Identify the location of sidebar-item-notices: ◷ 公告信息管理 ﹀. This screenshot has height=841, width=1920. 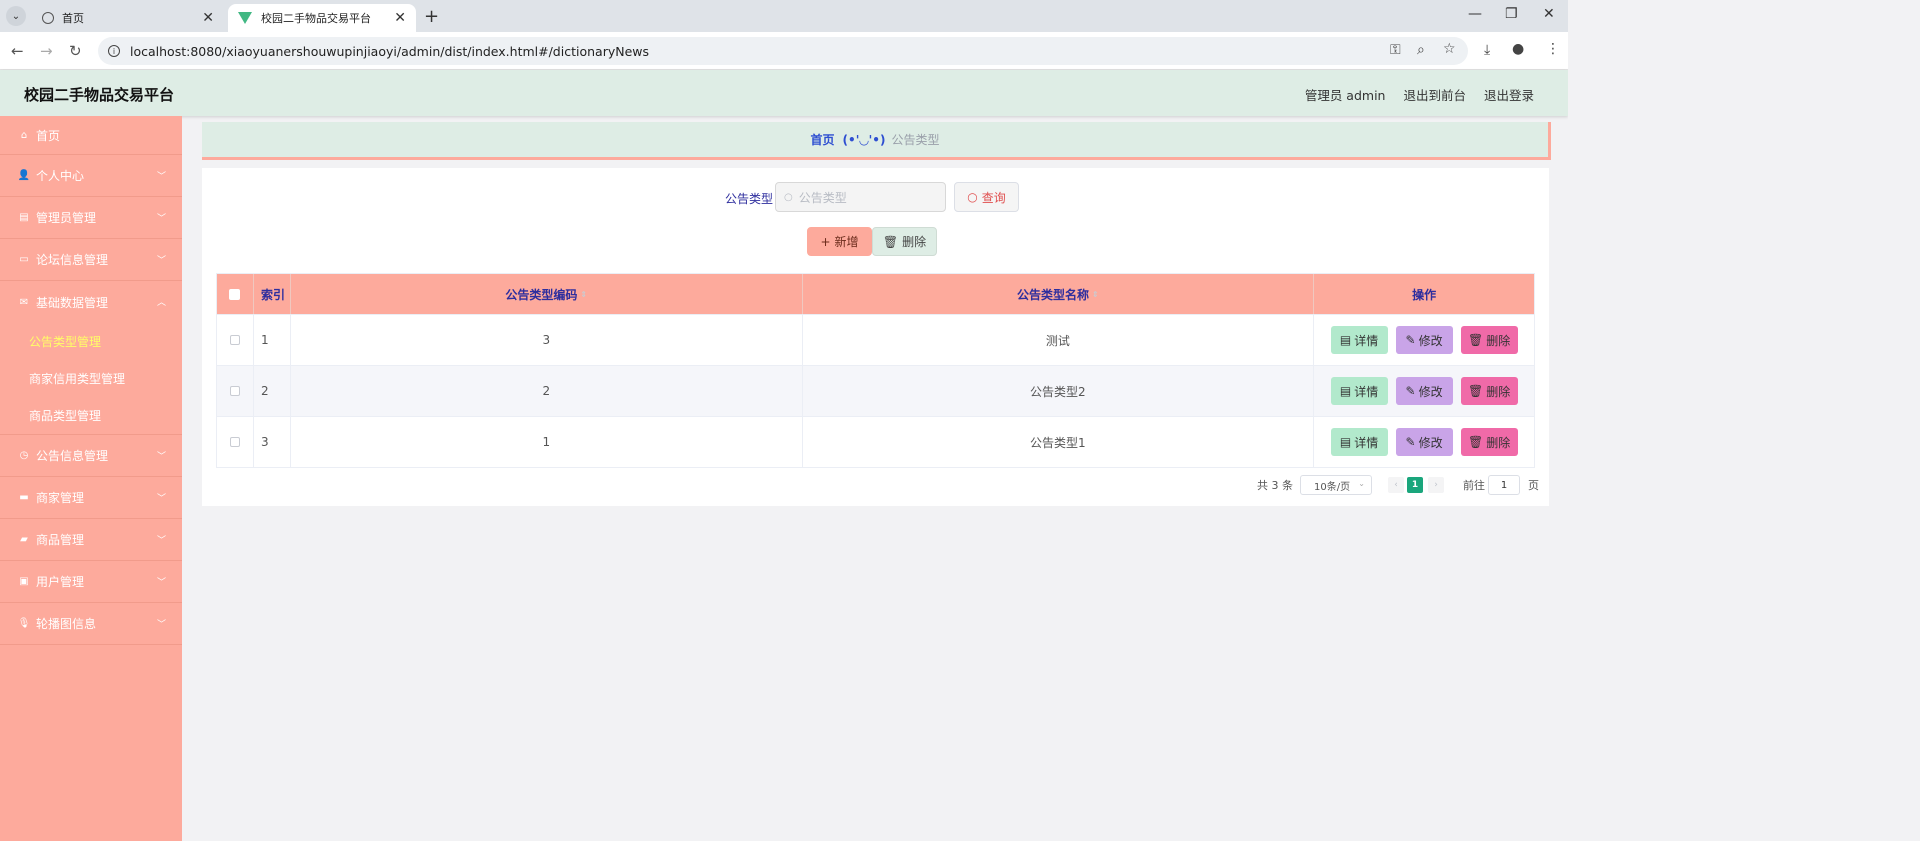
(91, 456).